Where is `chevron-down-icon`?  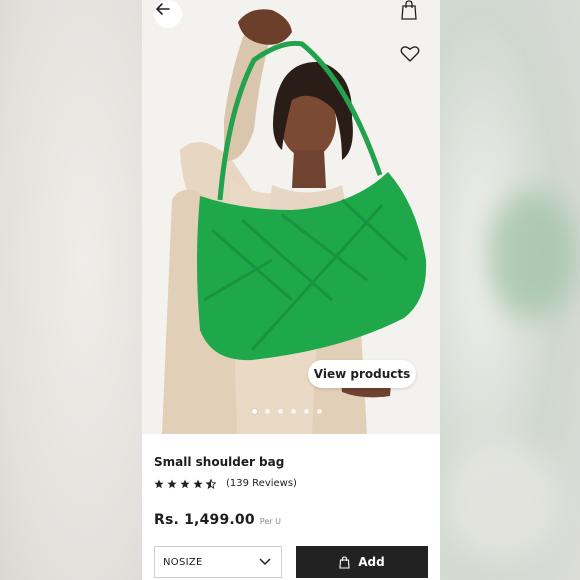
chevron-down-icon is located at coordinates (265, 562).